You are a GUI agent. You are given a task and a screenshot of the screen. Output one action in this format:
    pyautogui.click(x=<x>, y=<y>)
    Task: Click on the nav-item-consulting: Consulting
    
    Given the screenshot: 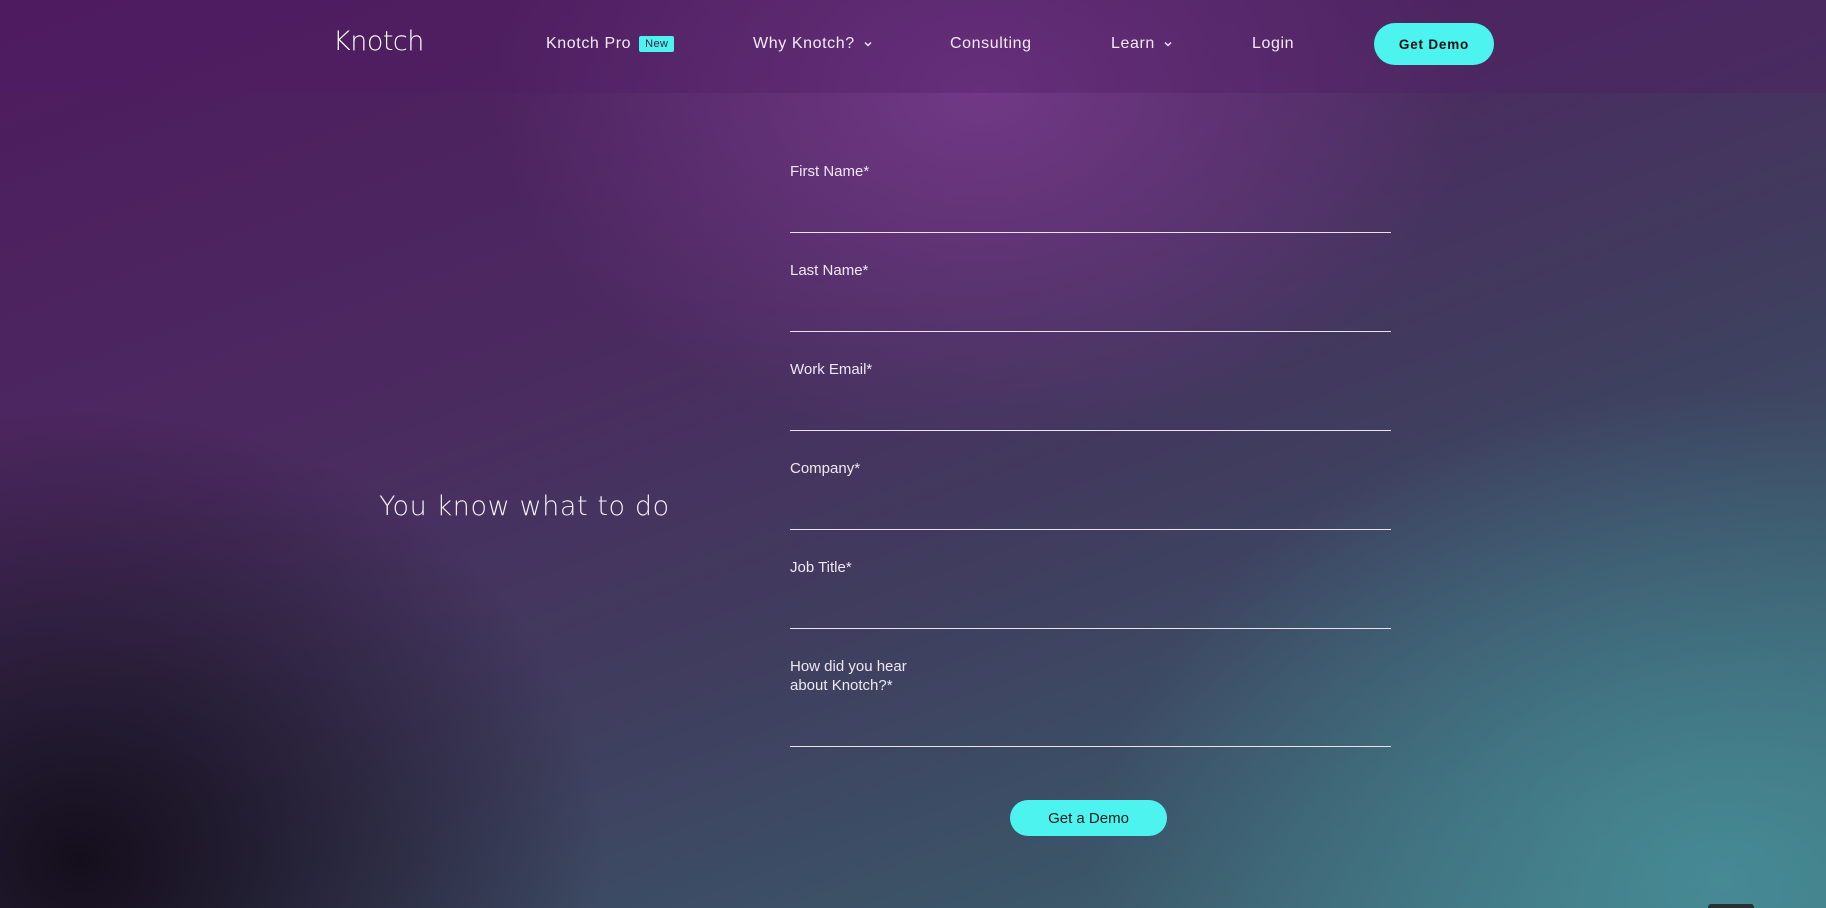 What is the action you would take?
    pyautogui.click(x=991, y=44)
    